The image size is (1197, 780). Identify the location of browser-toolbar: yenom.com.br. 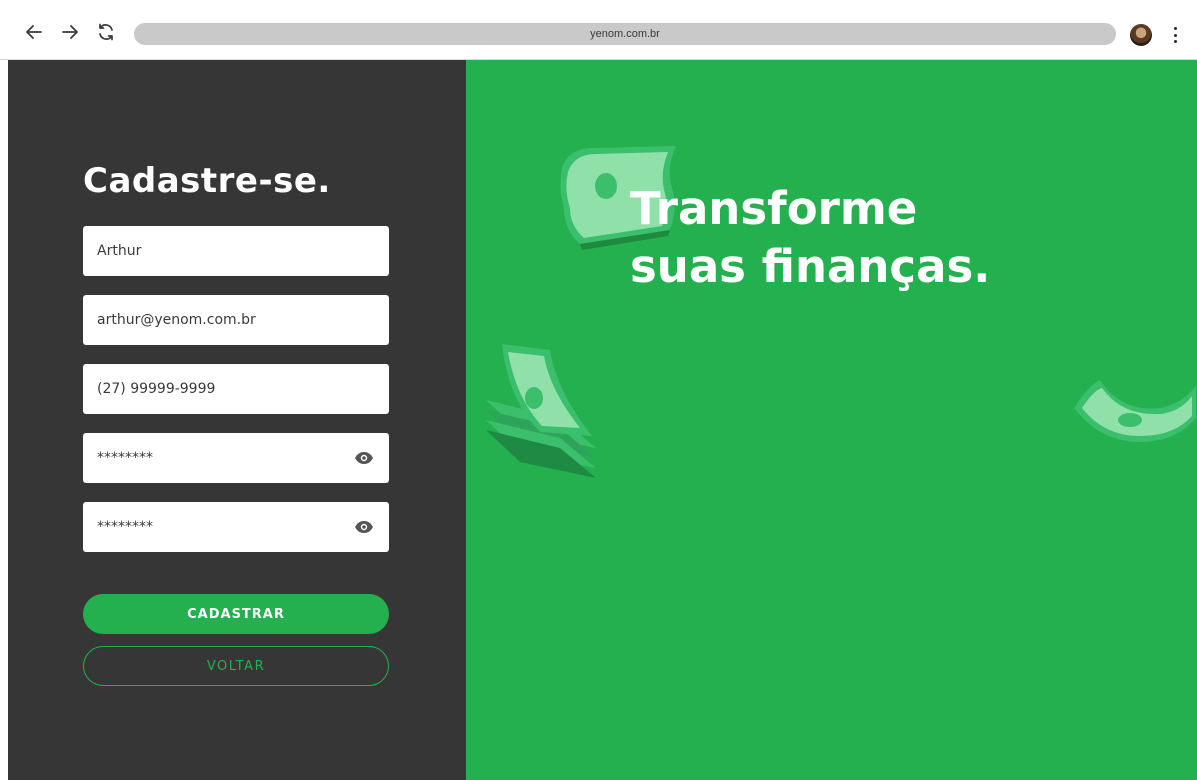
(598, 30).